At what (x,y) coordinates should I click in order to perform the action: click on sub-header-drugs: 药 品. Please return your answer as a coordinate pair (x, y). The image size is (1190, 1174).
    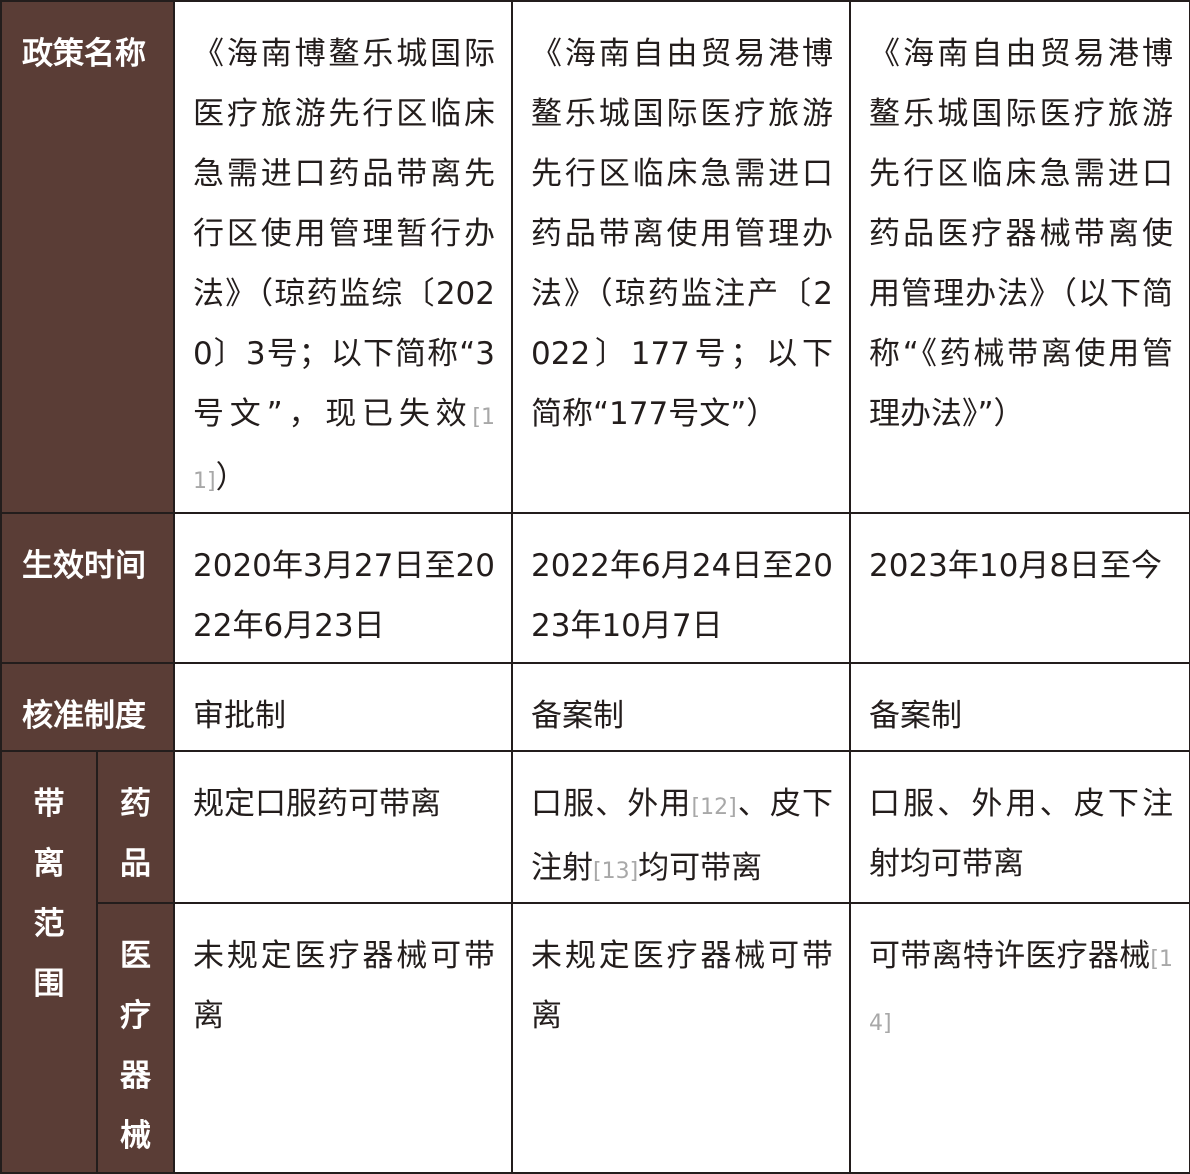
    Looking at the image, I should click on (135, 827).